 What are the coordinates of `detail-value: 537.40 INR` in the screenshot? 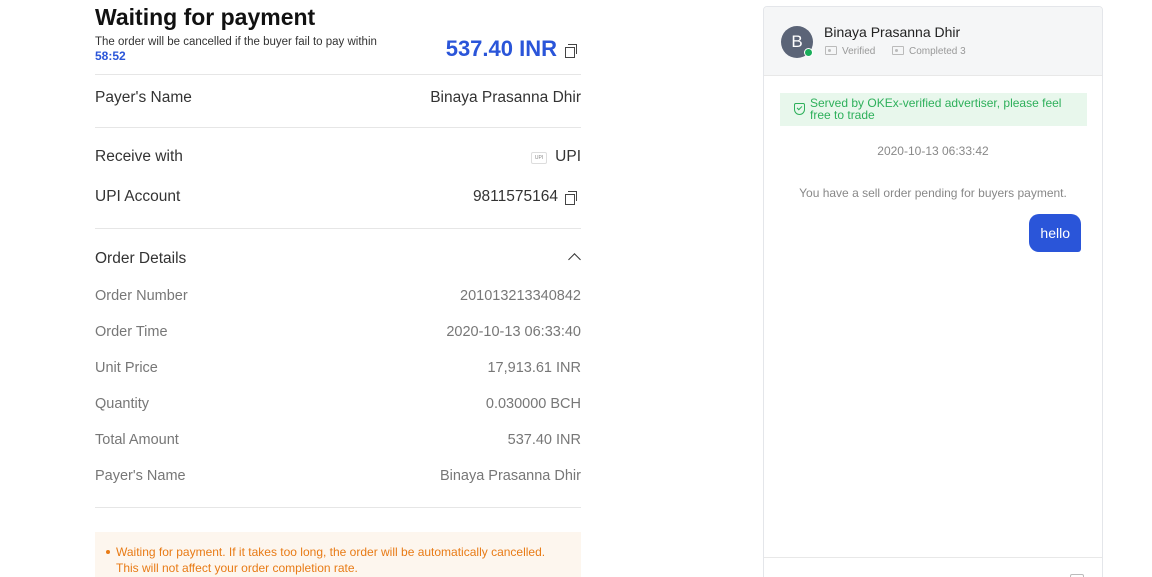 It's located at (544, 440).